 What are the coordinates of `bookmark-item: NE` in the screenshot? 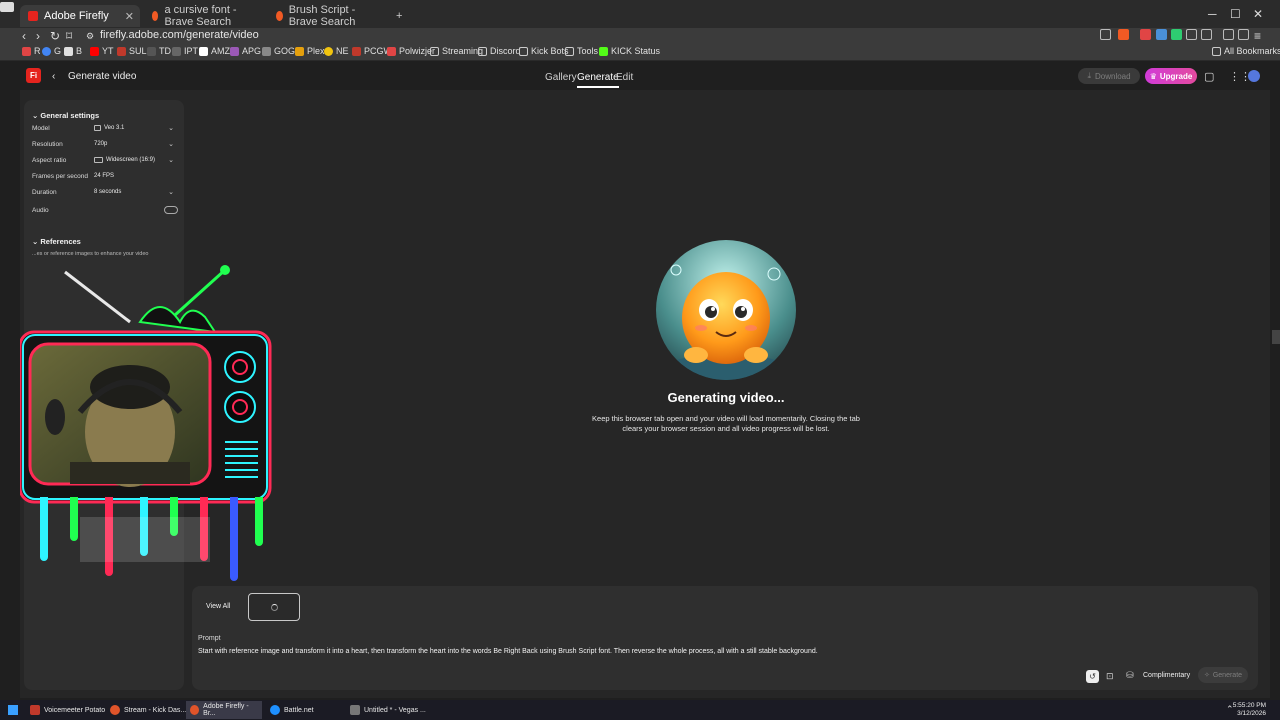 It's located at (336, 51).